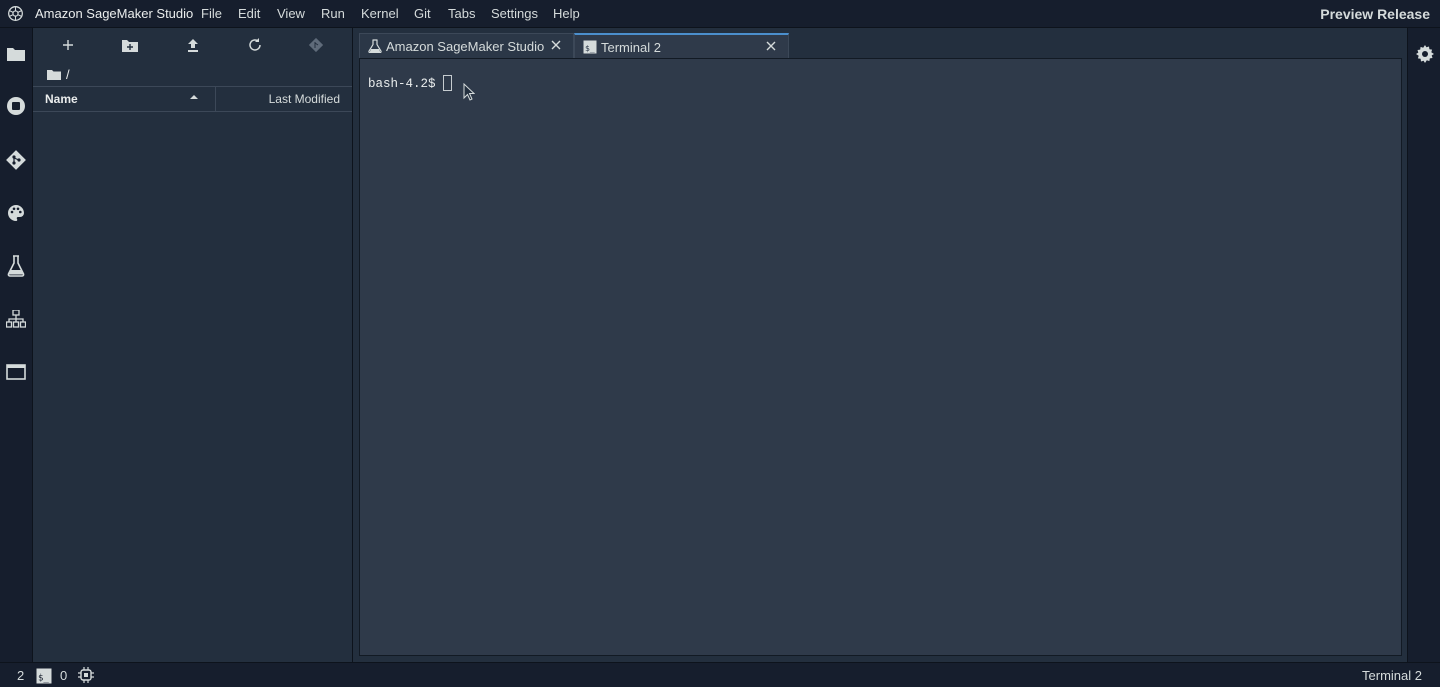 The width and height of the screenshot is (1440, 687). What do you see at coordinates (16, 319) in the screenshot?
I see `network-icon` at bounding box center [16, 319].